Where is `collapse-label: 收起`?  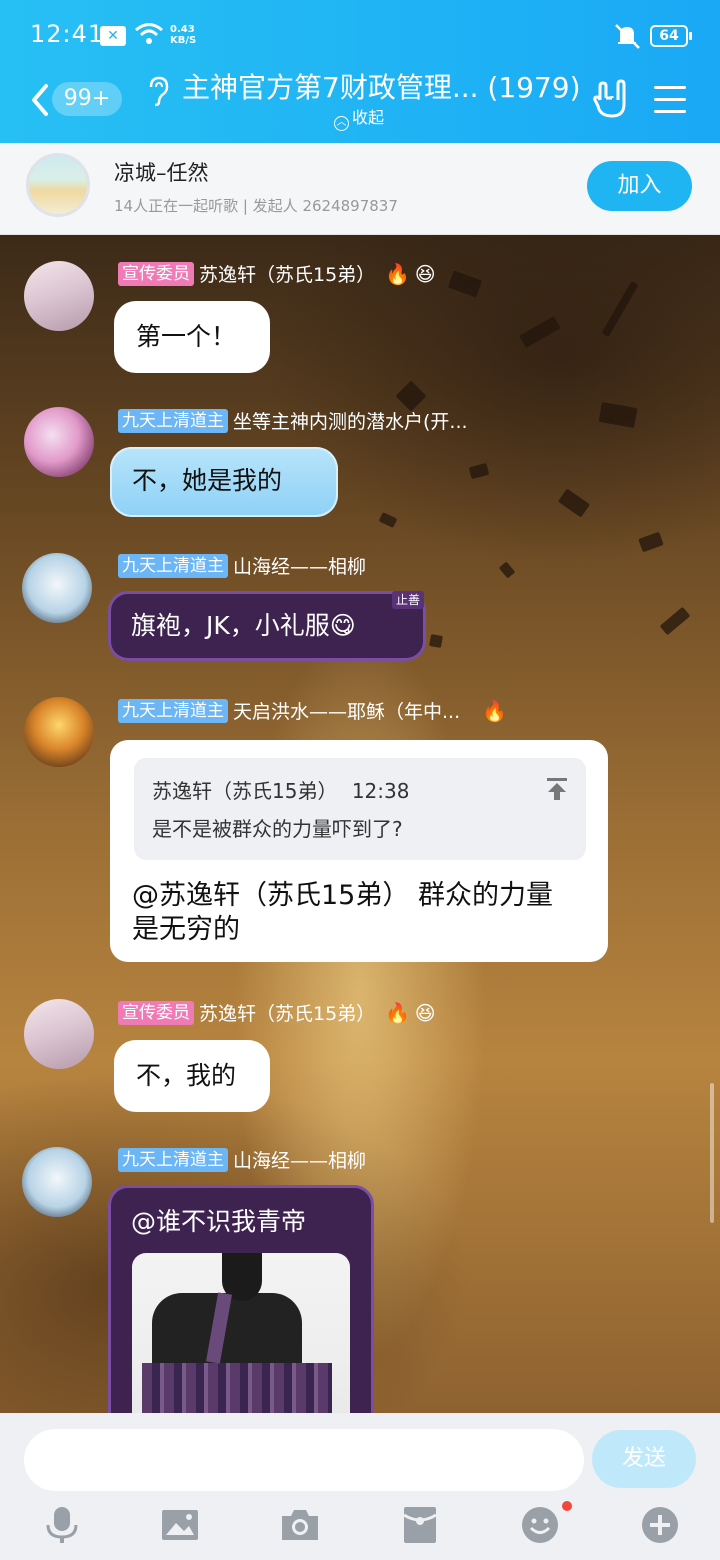
collapse-label: 收起 is located at coordinates (368, 117).